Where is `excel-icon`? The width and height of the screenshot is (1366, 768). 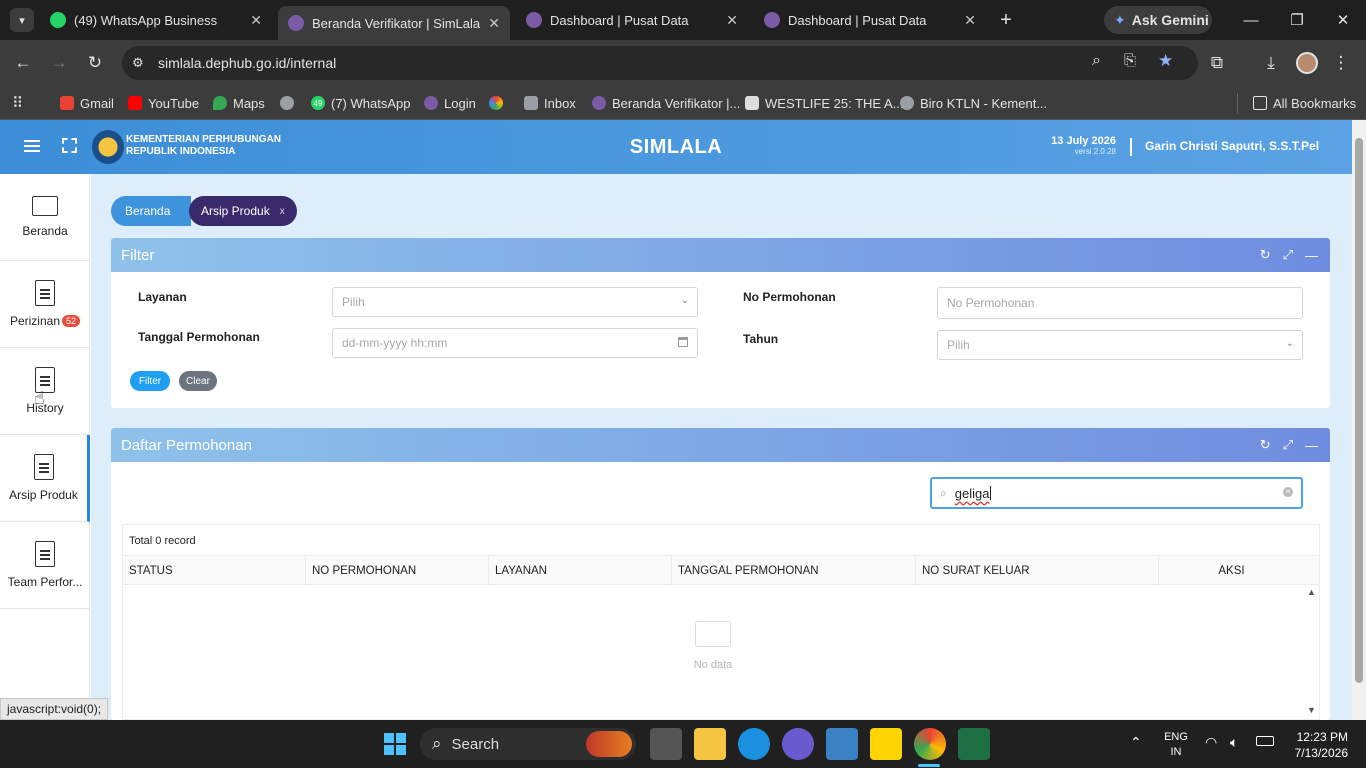 excel-icon is located at coordinates (974, 744).